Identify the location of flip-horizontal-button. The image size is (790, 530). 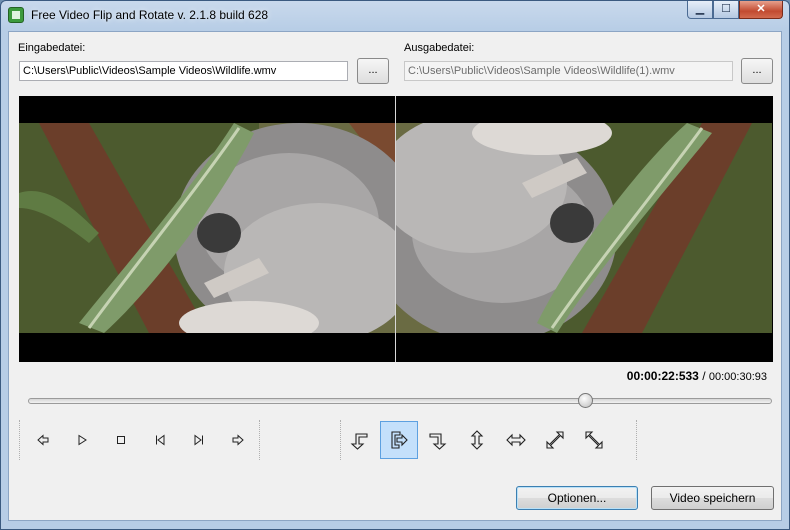
(516, 440).